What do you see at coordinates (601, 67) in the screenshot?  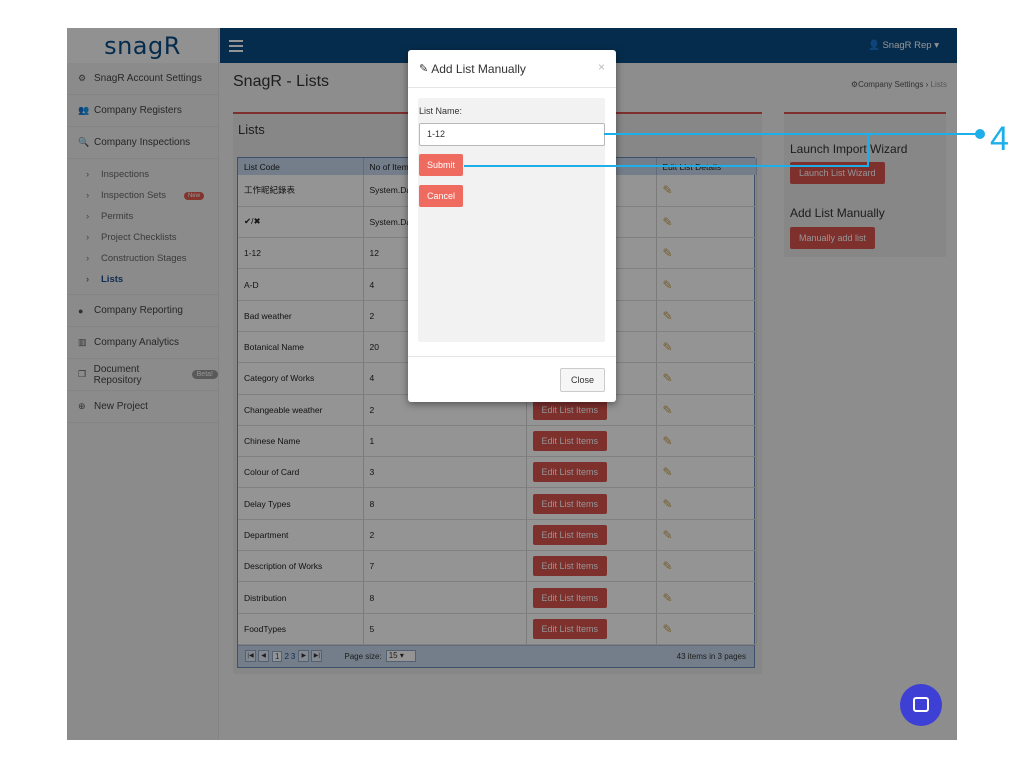 I see `close-icon: ×` at bounding box center [601, 67].